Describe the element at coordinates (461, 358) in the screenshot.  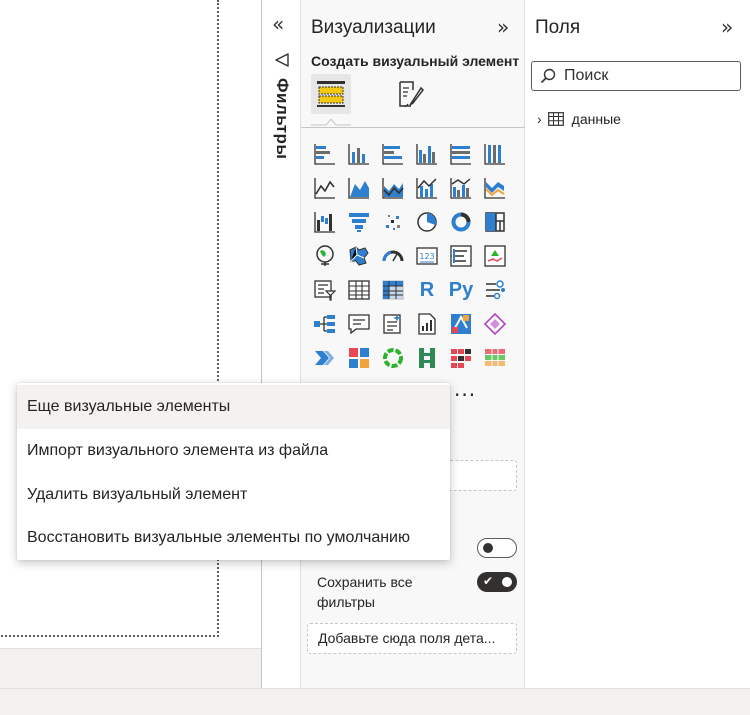
I see `custom-heatmap-visual-icon` at that location.